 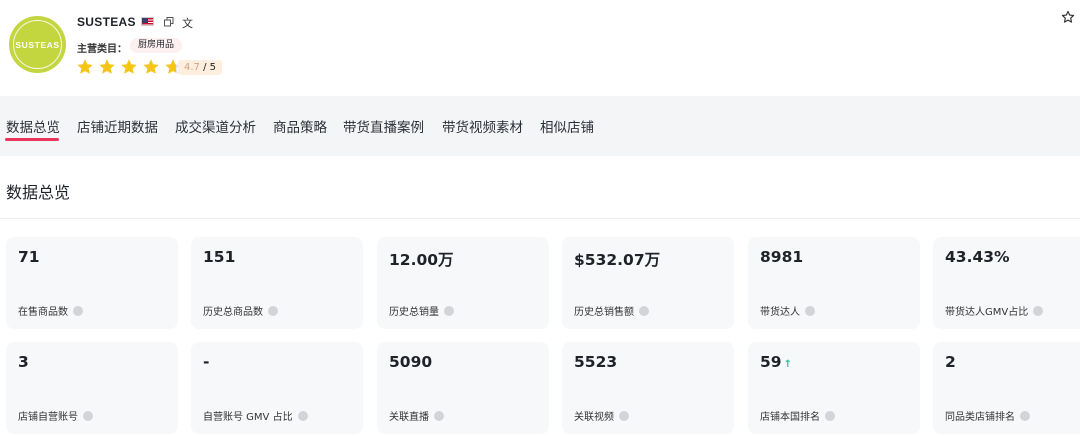 I want to click on rating-badge: 4.7 / 5, so click(x=200, y=67).